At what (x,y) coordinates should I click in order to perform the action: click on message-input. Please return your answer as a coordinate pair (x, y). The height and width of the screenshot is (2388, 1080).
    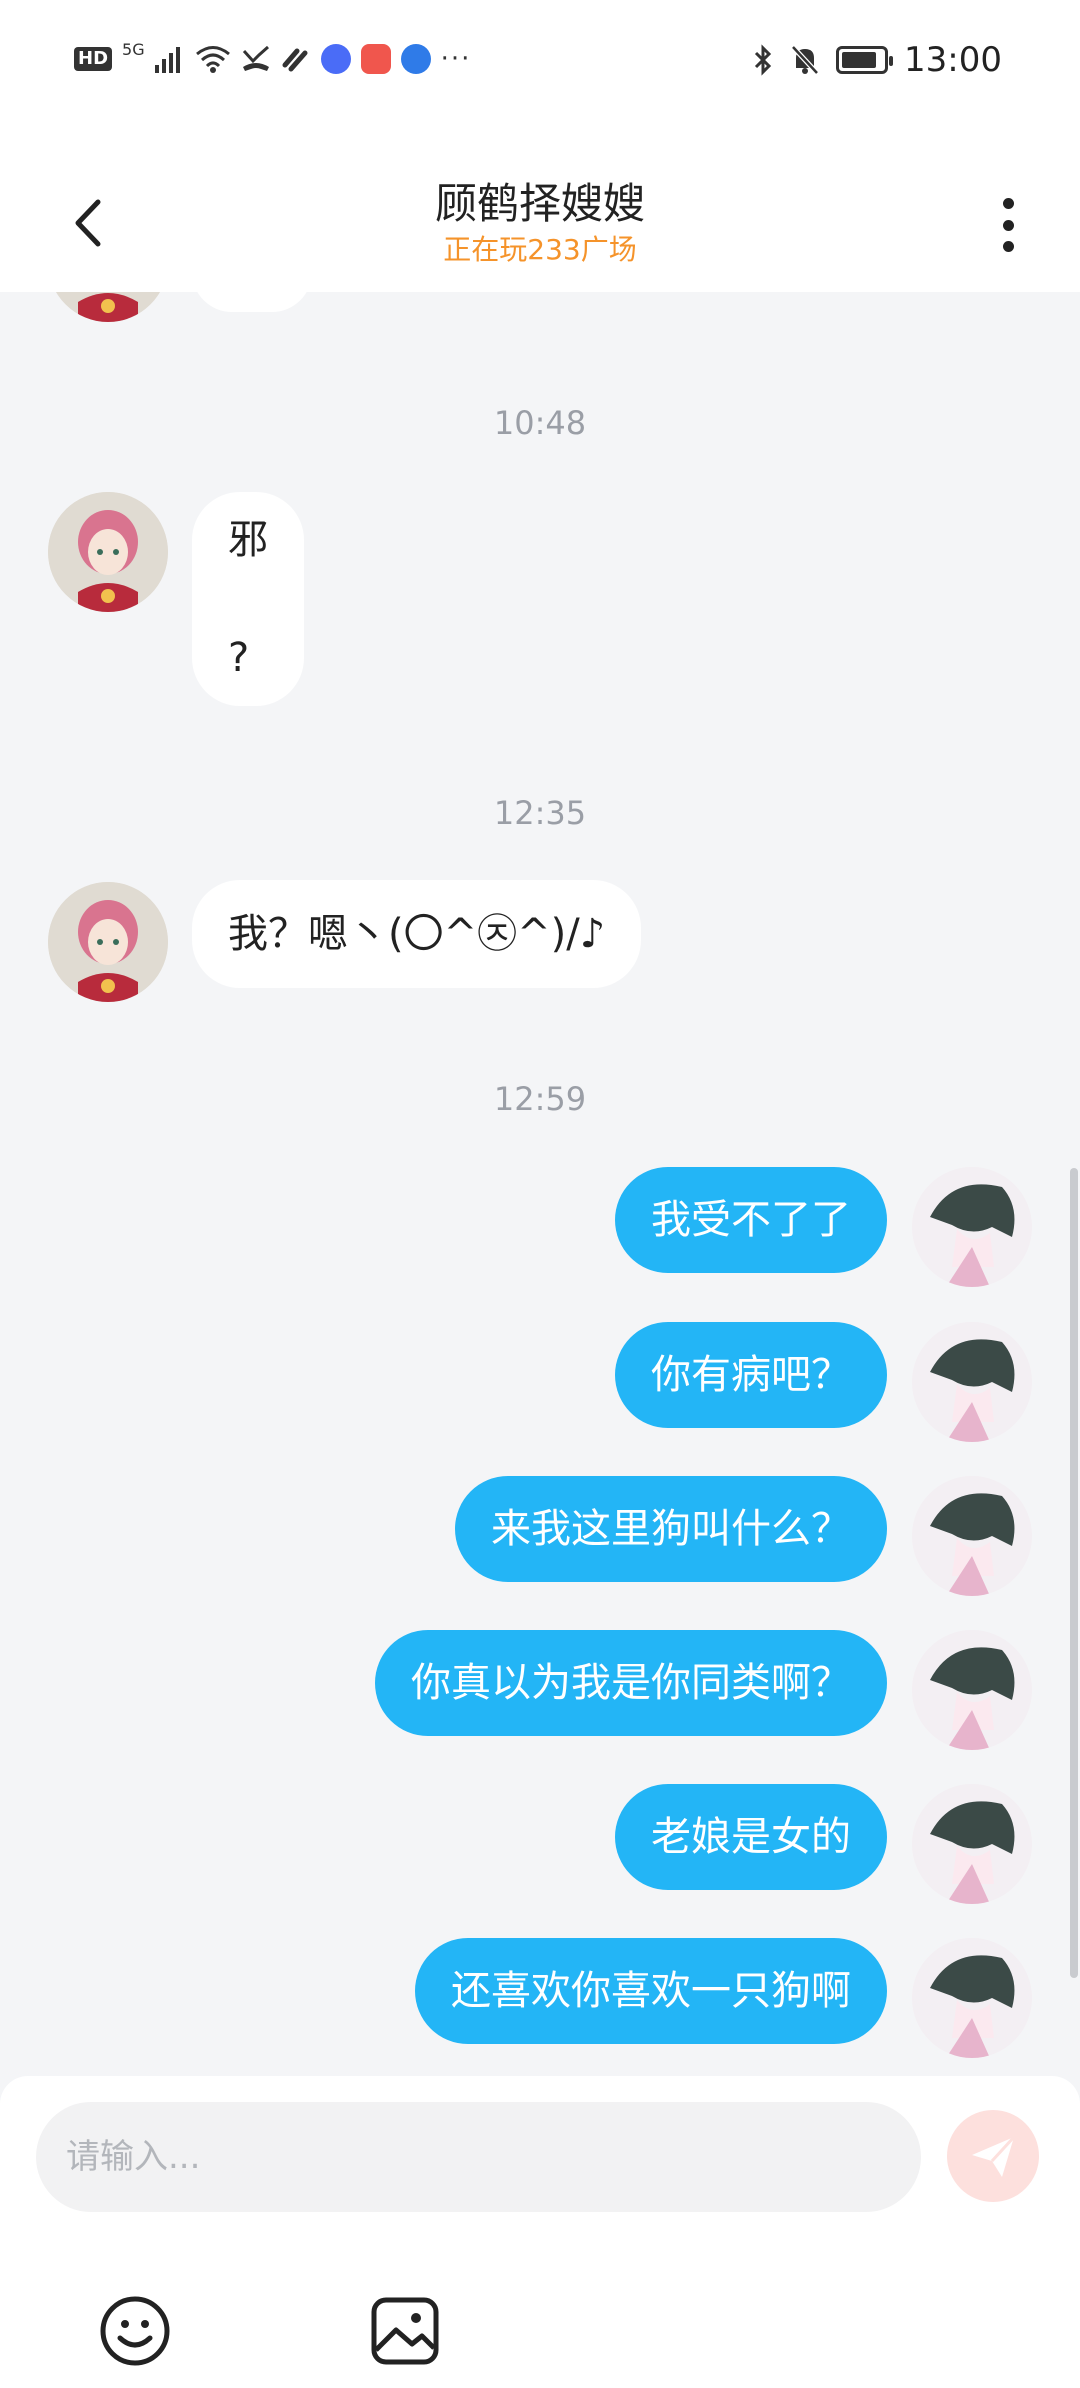
    Looking at the image, I should click on (478, 2157).